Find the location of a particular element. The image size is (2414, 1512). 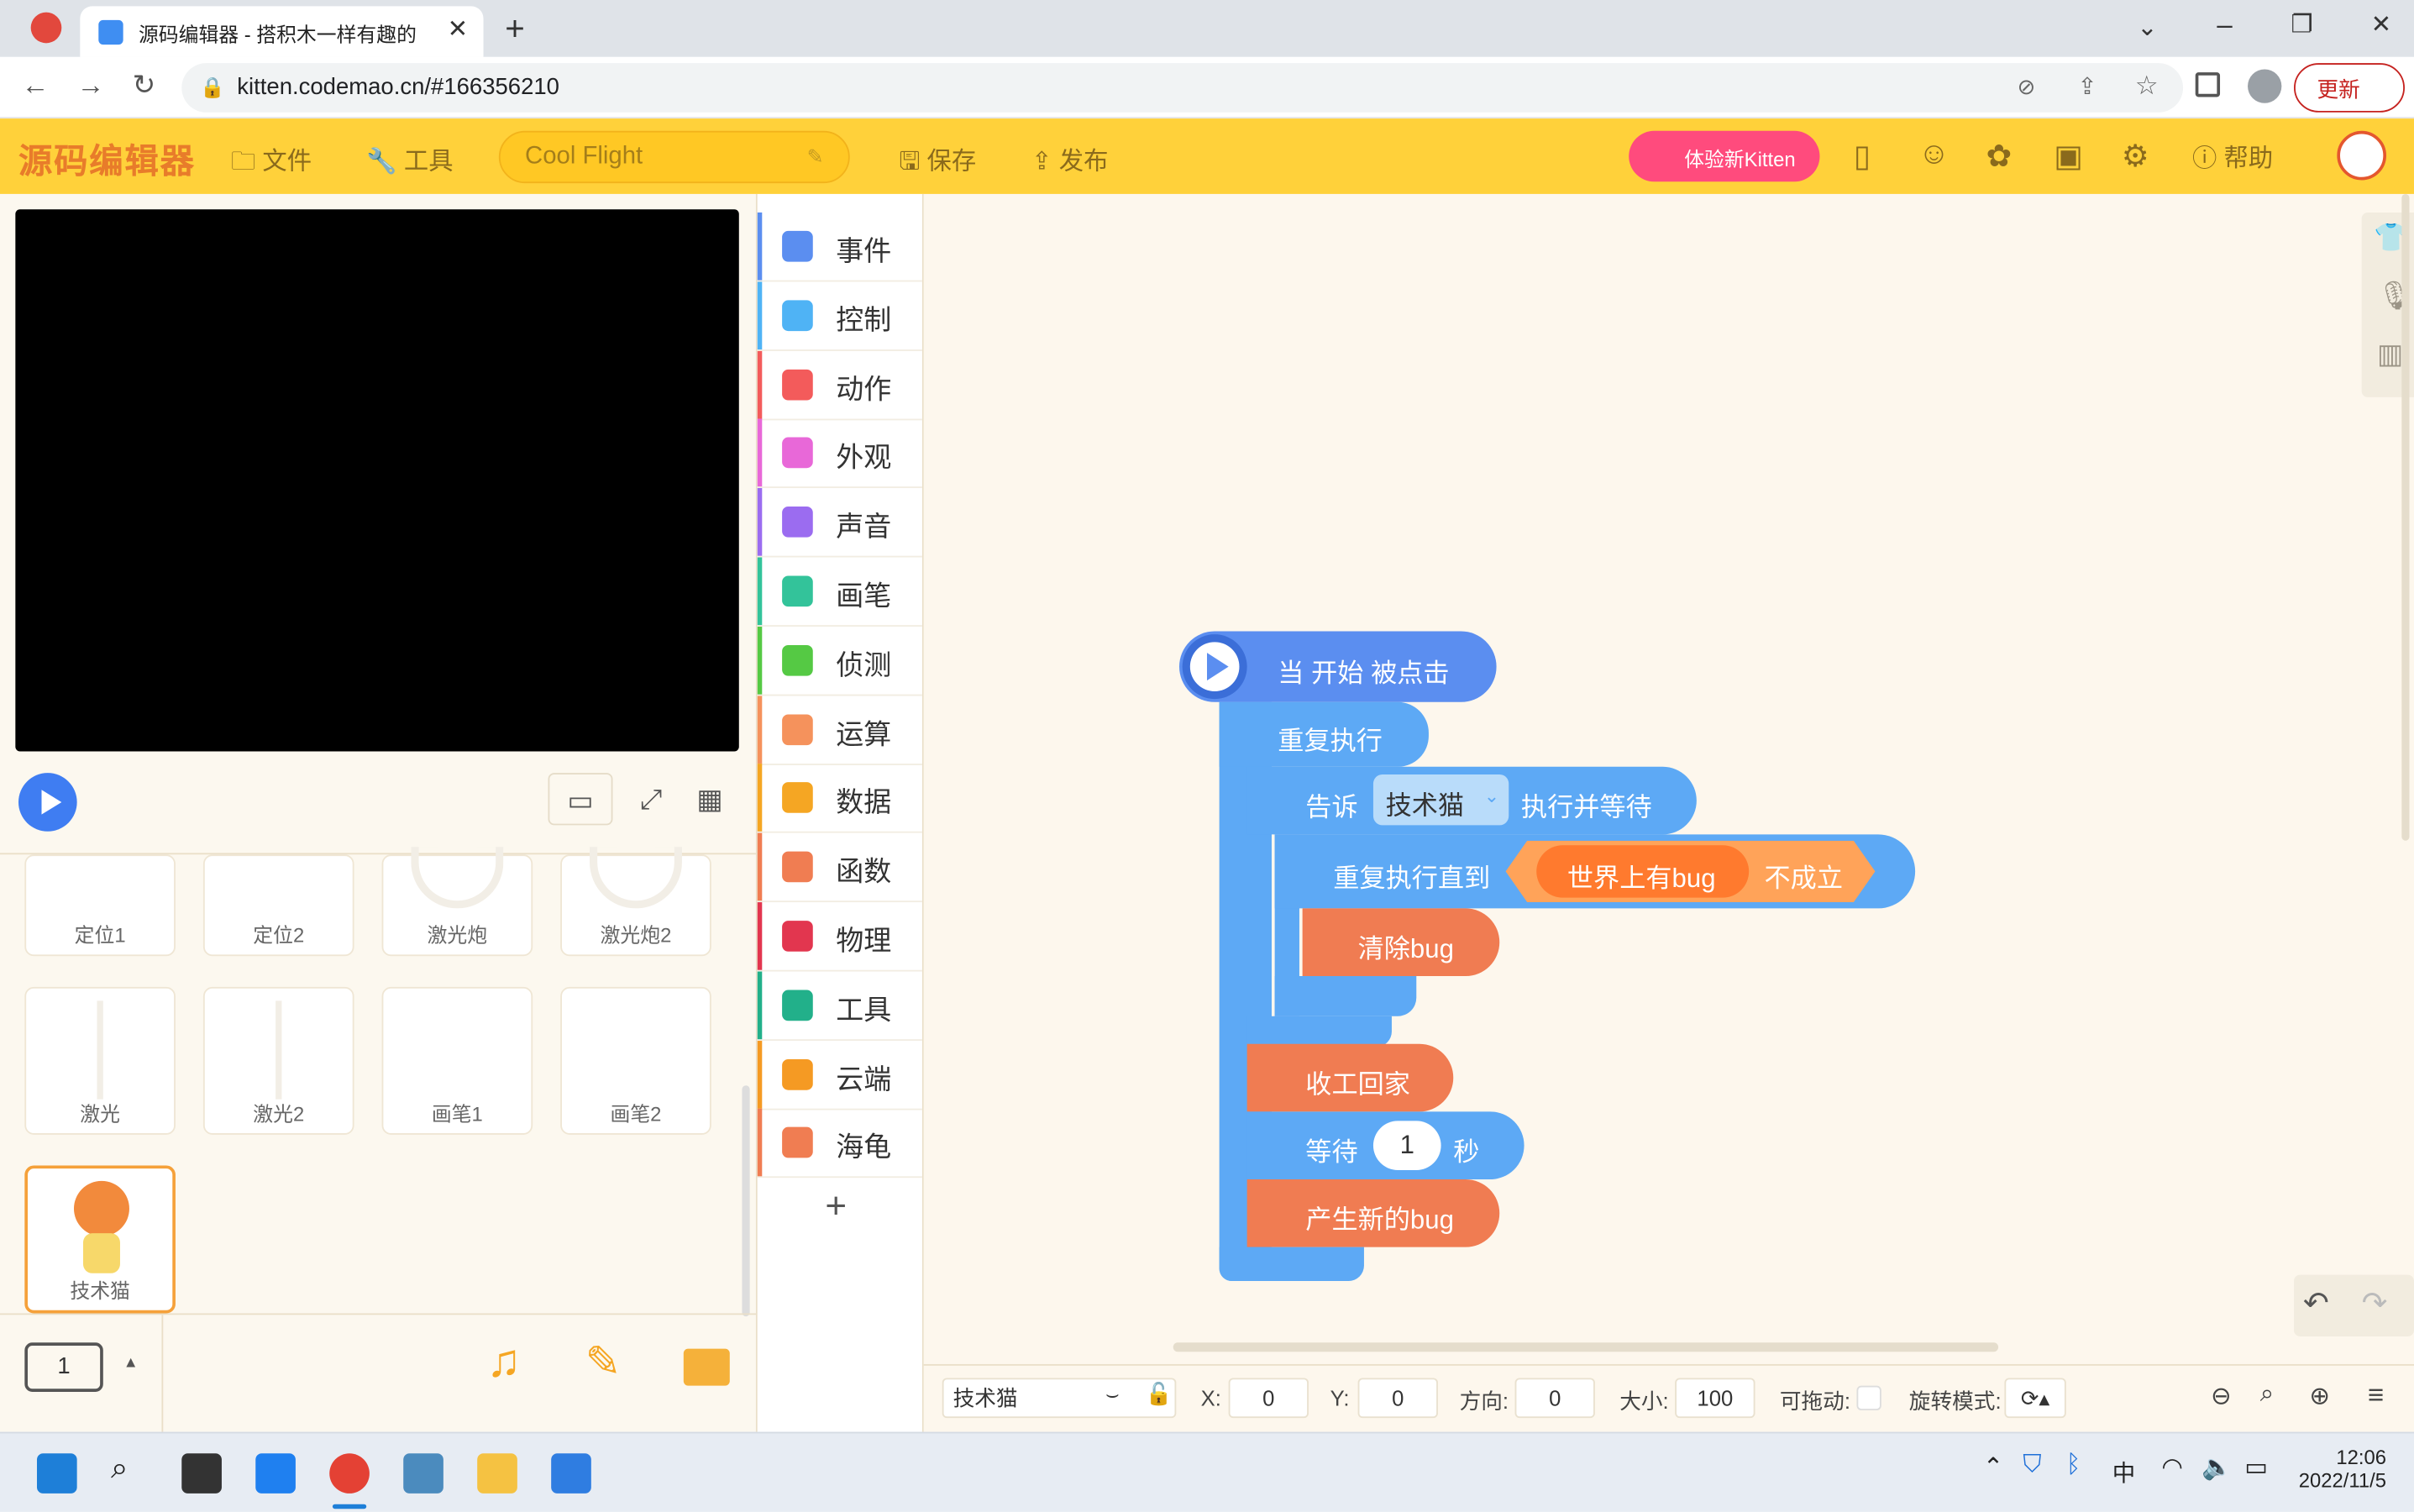

python-icon is located at coordinates (423, 1473).